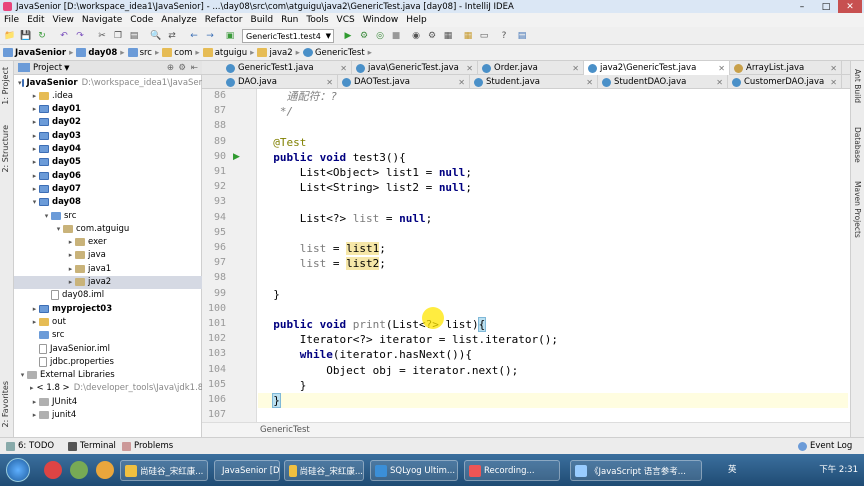 This screenshot has width=864, height=486. Describe the element at coordinates (404, 82) in the screenshot. I see `editor-tab: DAOTest.java ✕` at that location.